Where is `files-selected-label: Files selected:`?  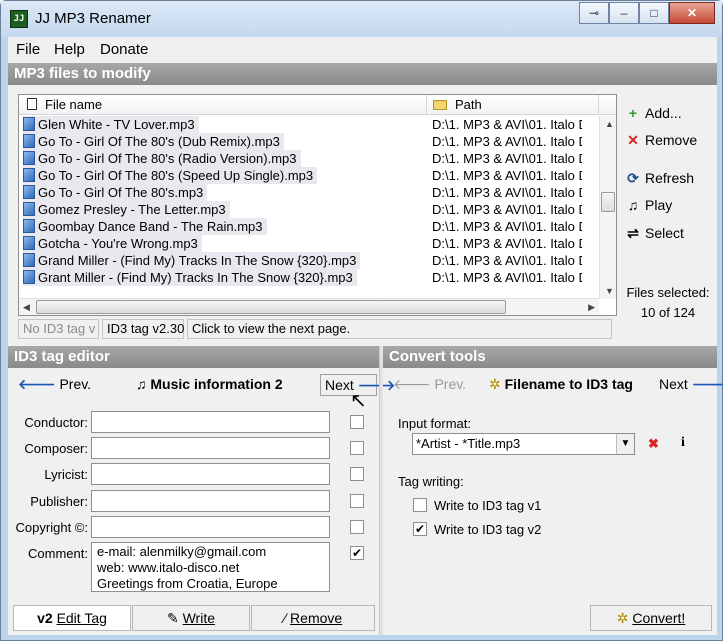
files-selected-label: Files selected: is located at coordinates (668, 292).